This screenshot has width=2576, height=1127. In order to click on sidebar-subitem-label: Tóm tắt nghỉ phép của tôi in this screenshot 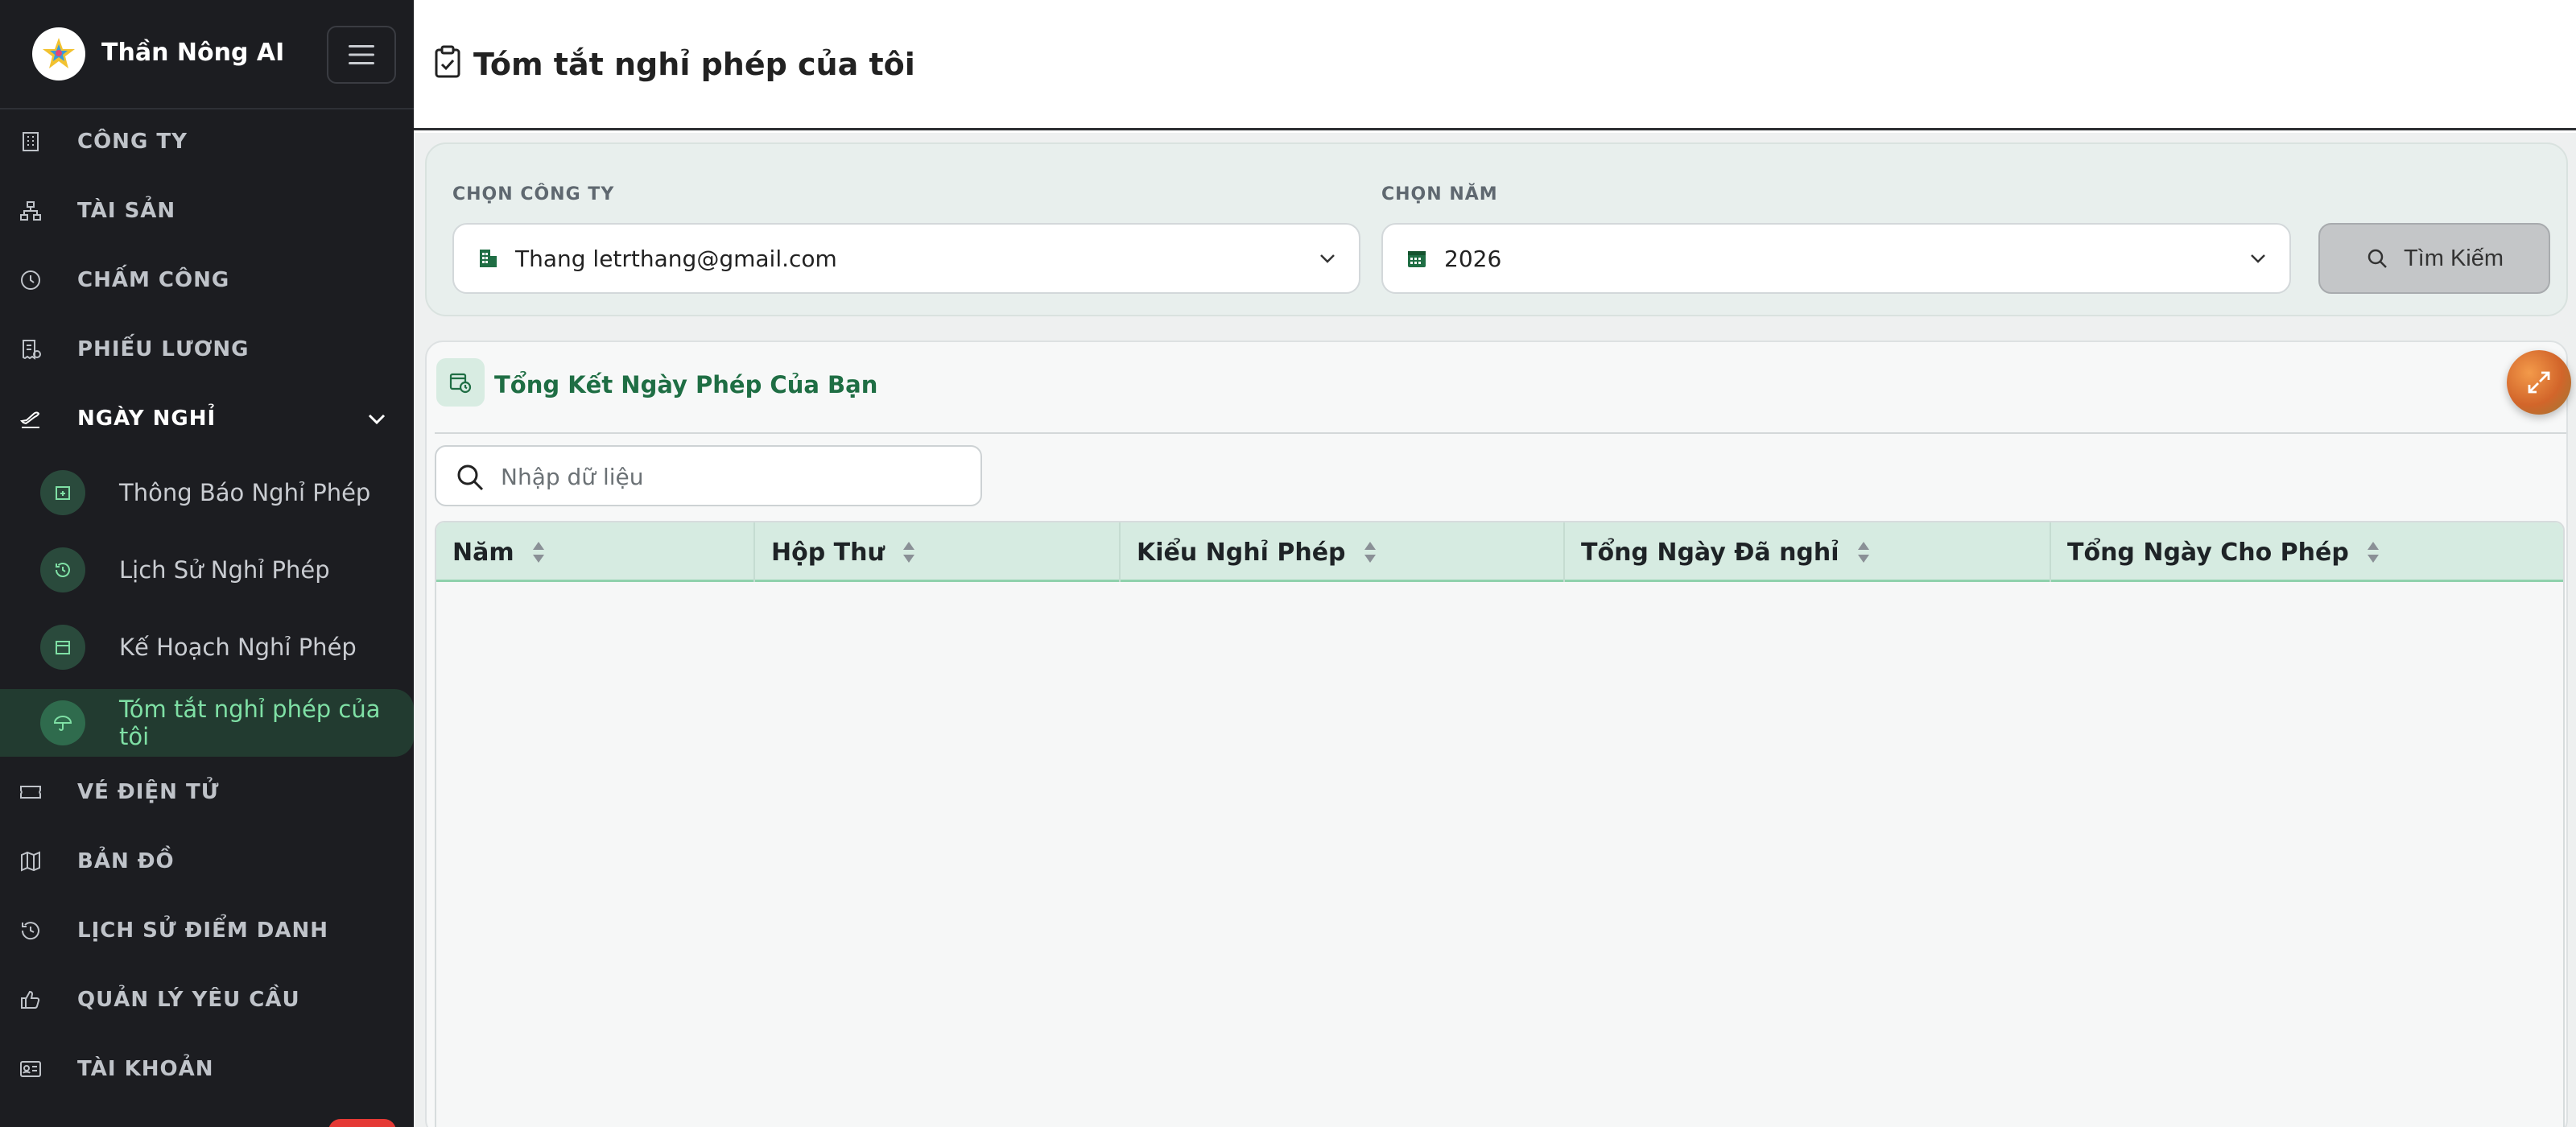, I will do `click(250, 723)`.